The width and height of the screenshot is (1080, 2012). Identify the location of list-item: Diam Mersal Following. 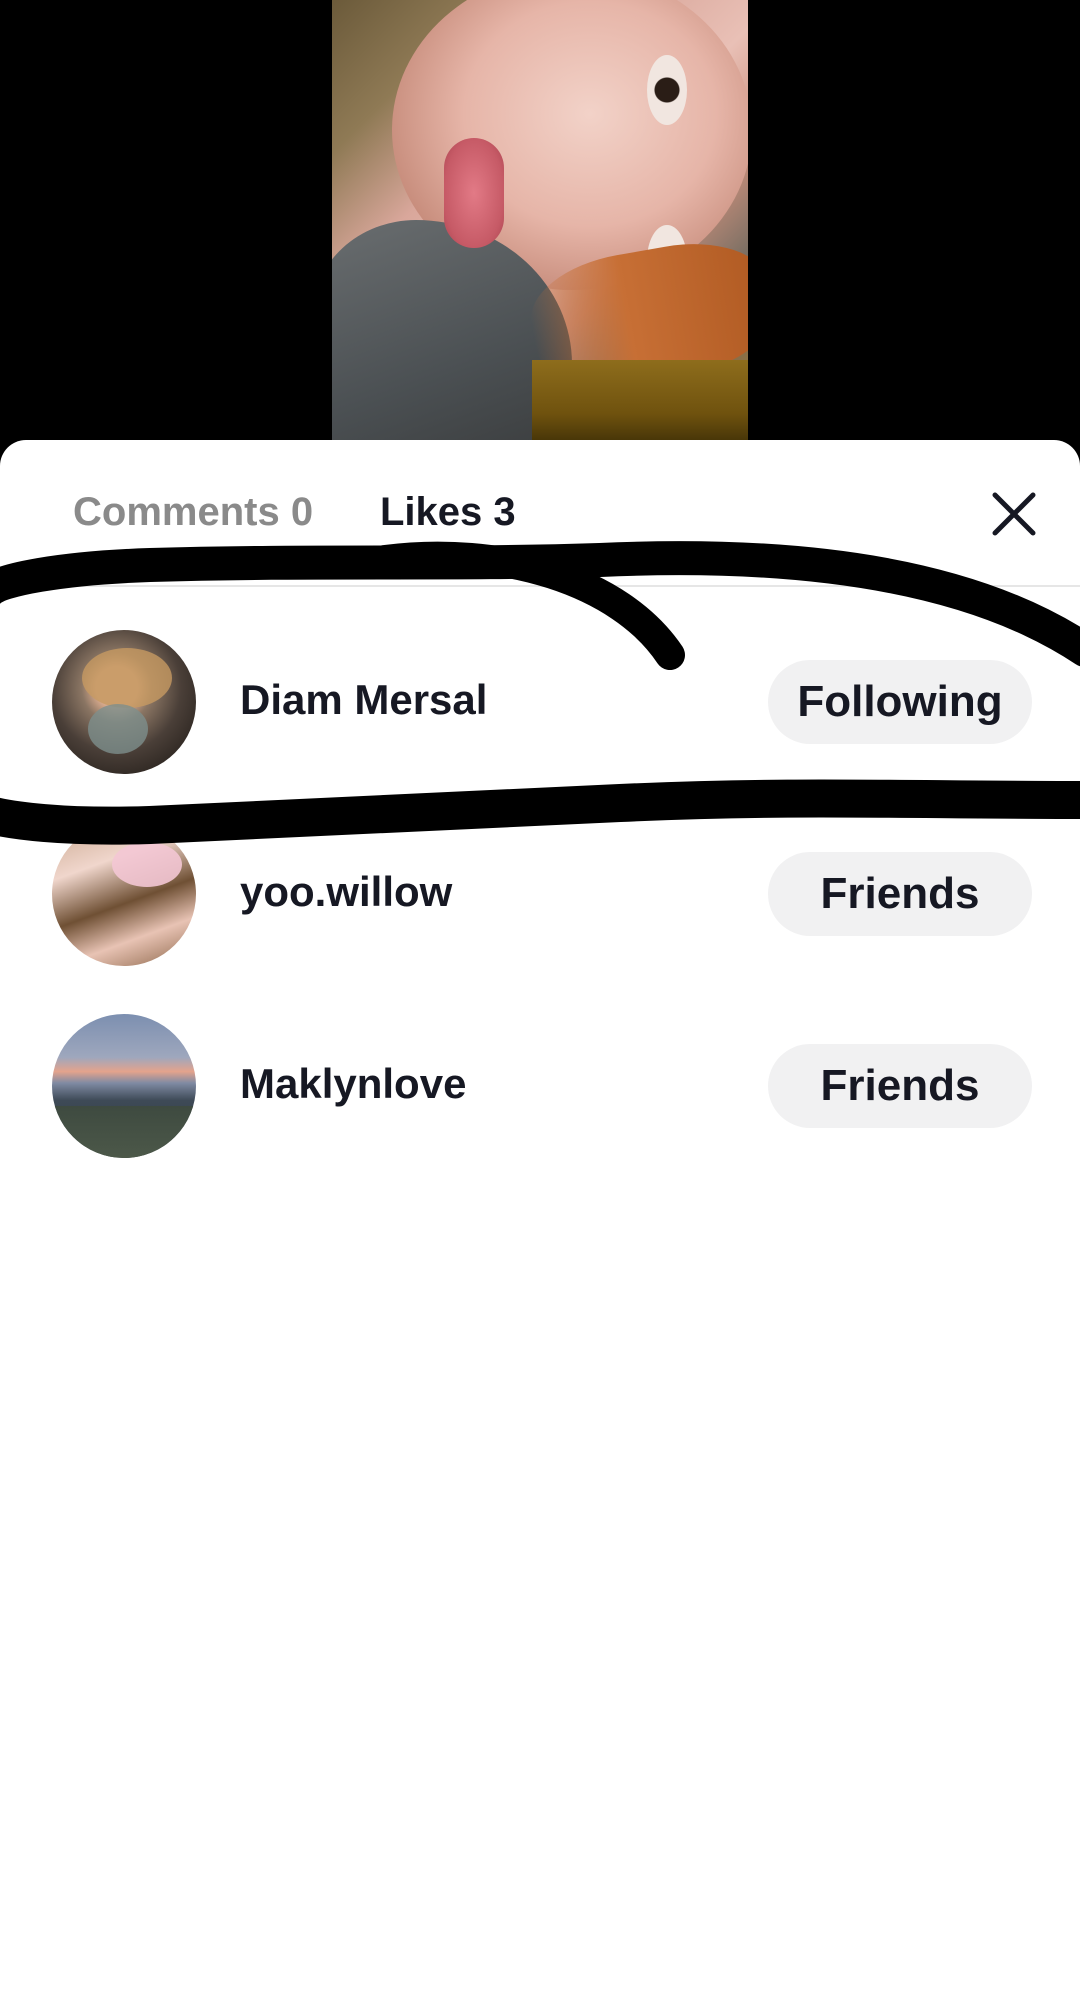
(540, 702).